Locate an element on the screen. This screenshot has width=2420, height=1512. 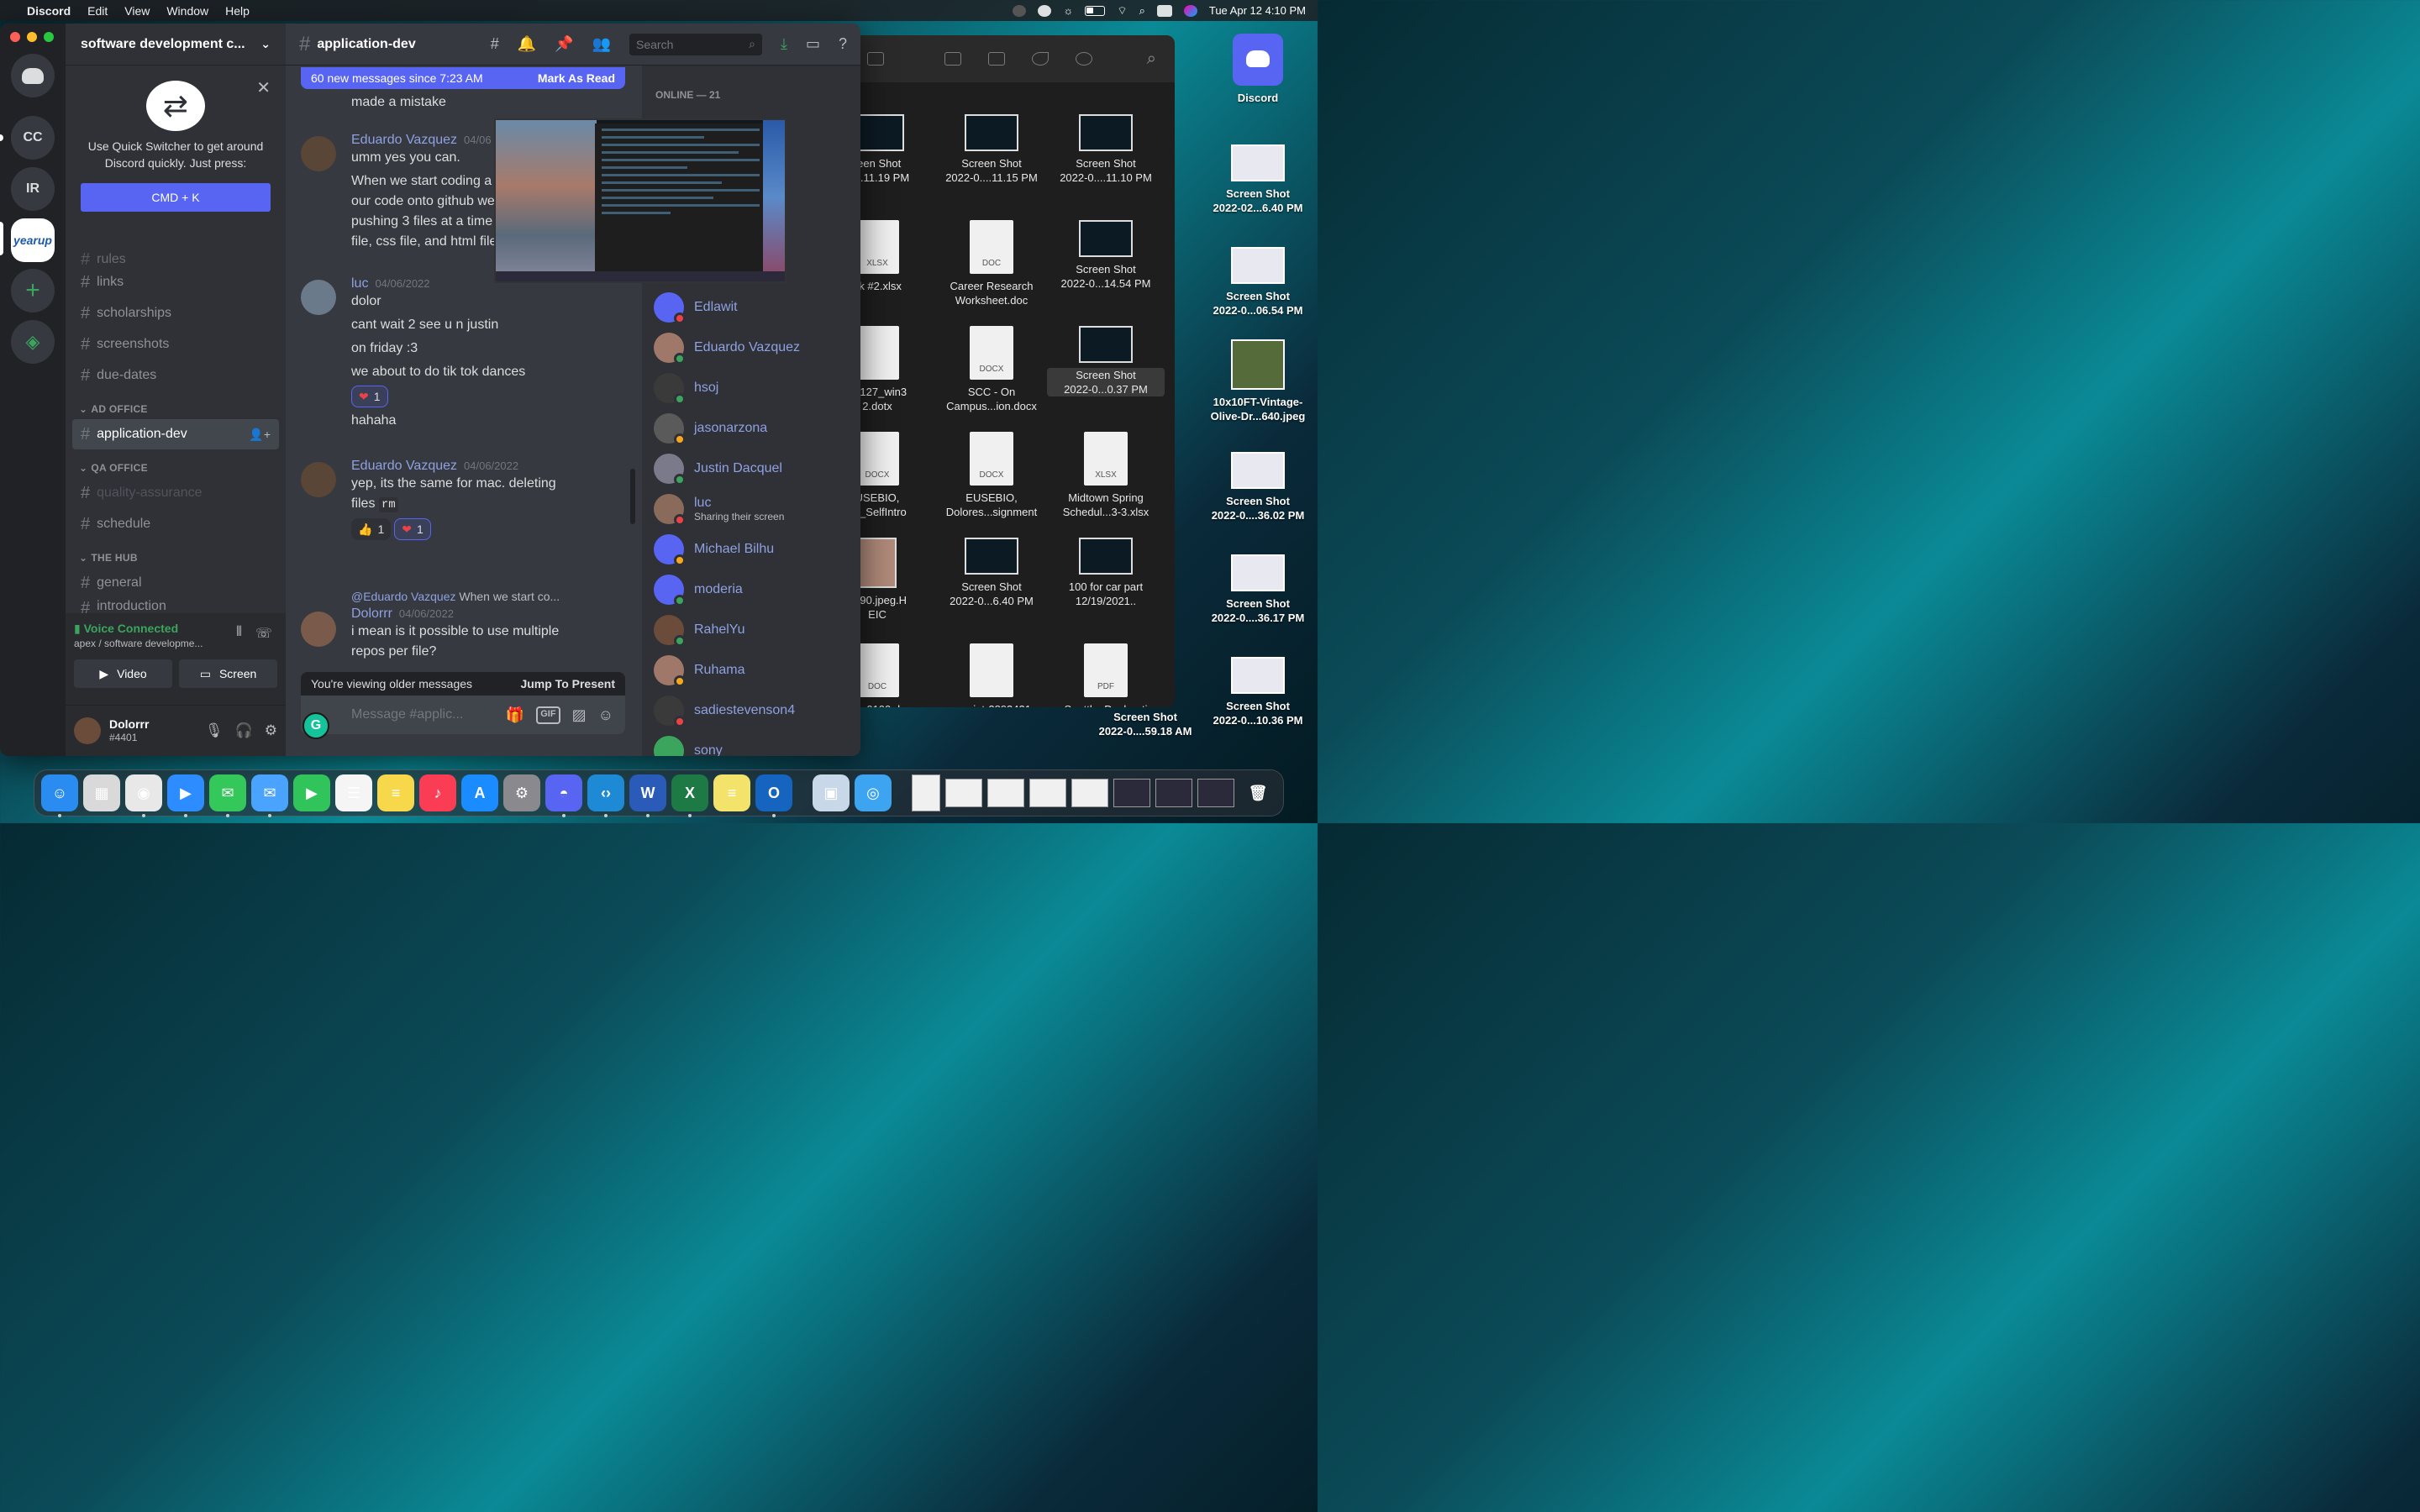
gift-icon: 🎁 is located at coordinates (515, 715).